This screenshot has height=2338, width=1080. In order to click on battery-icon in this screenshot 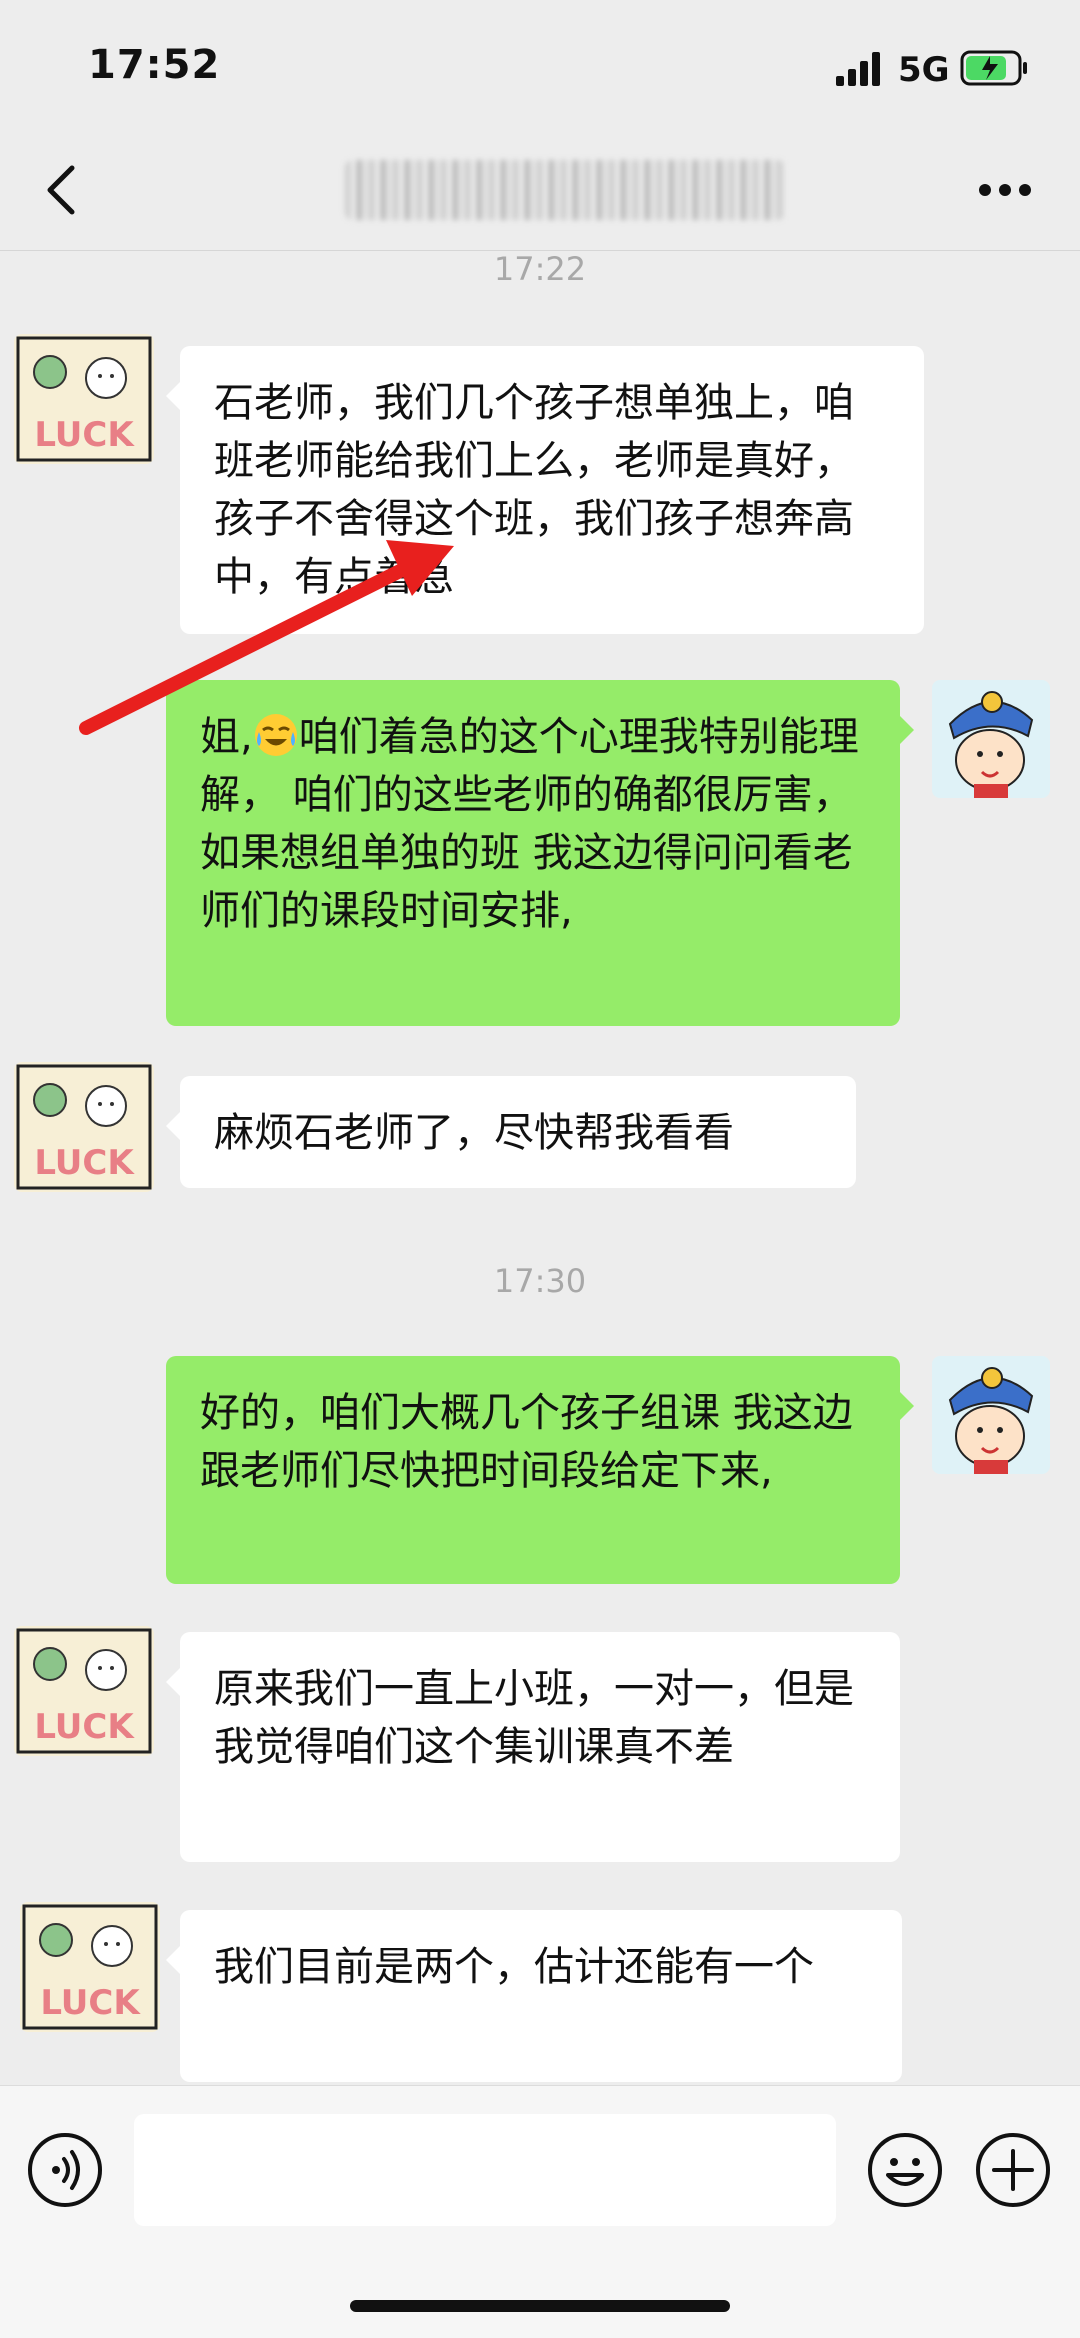, I will do `click(993, 68)`.